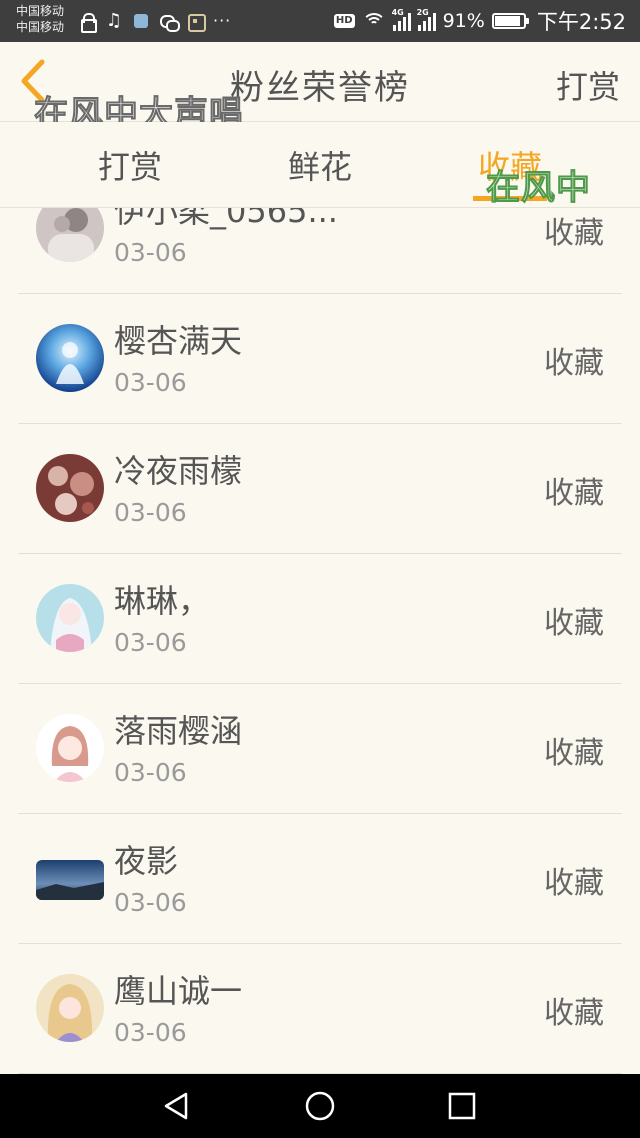 This screenshot has height=1138, width=640. What do you see at coordinates (155, 21) in the screenshot?
I see `notification-icons: ♫ ···` at bounding box center [155, 21].